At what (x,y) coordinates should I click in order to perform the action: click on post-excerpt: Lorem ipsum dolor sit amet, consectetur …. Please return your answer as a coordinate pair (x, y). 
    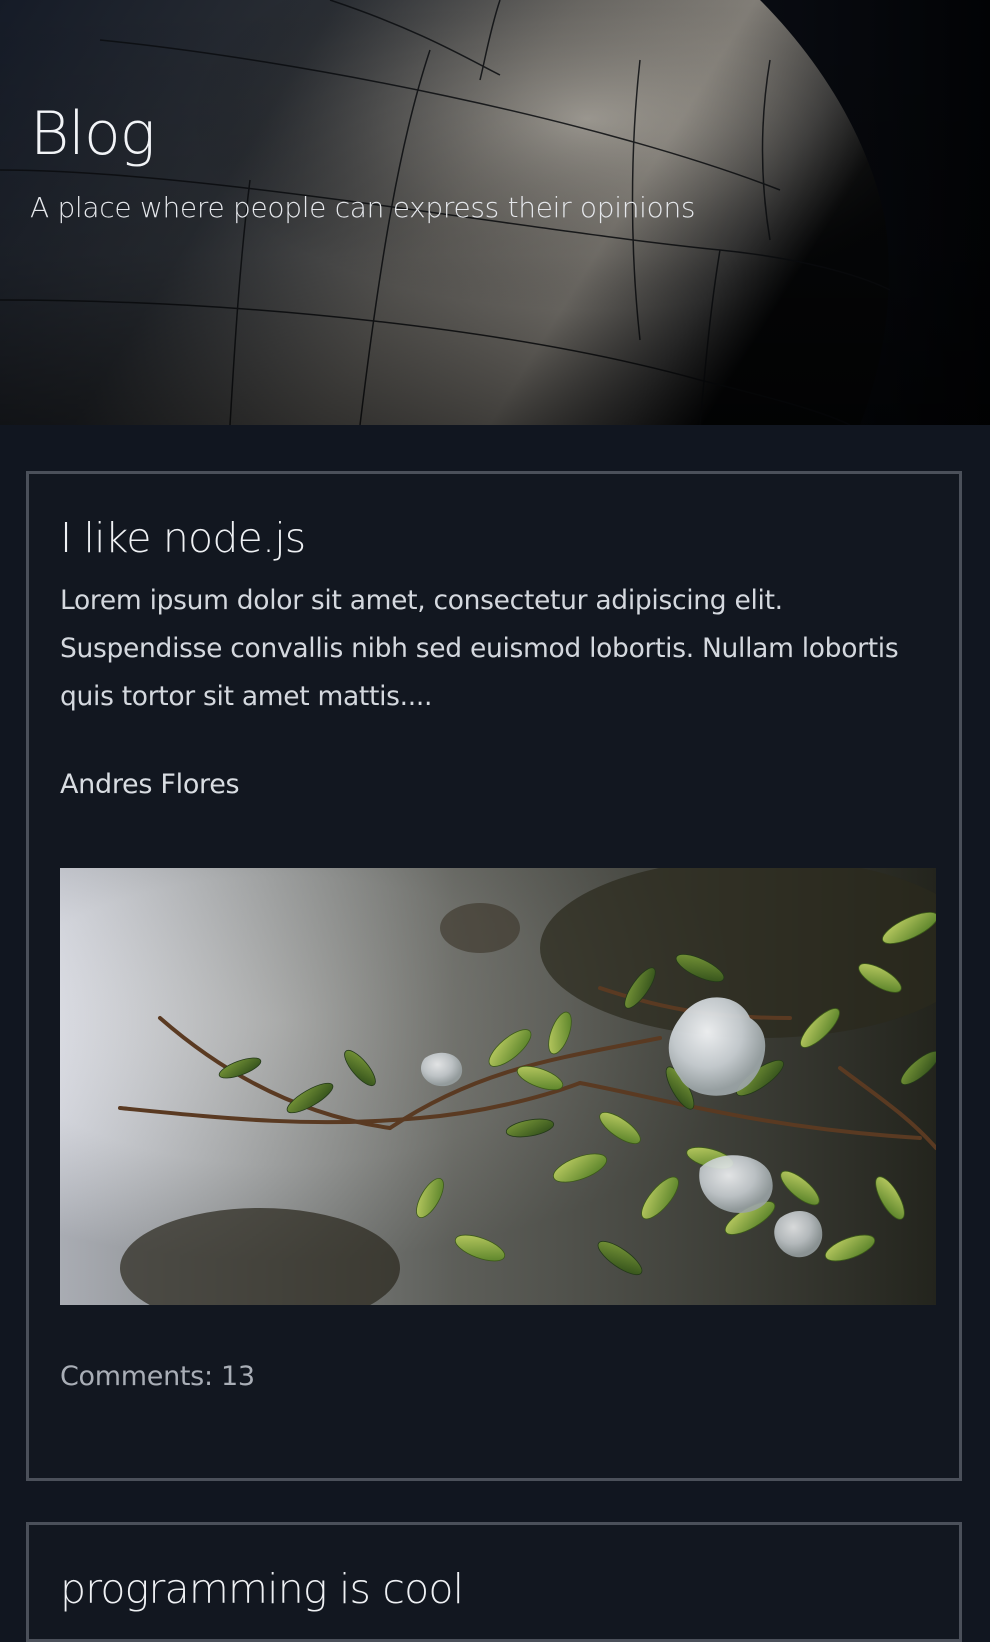
    Looking at the image, I should click on (479, 648).